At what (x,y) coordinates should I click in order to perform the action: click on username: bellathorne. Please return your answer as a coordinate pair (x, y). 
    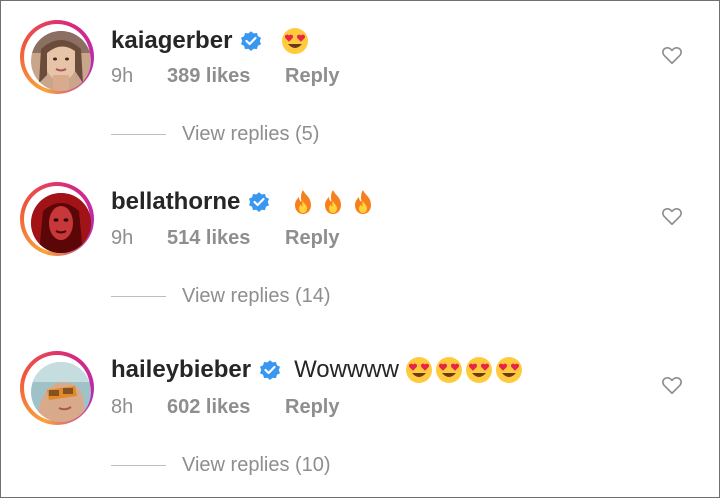
    Looking at the image, I should click on (175, 202).